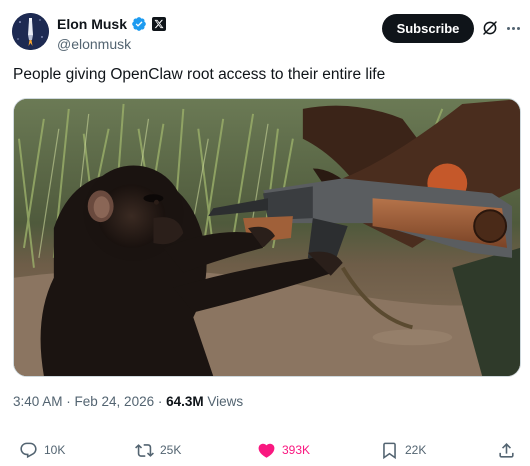  I want to click on author-info: Elon Musk @elonmusk, so click(112, 33).